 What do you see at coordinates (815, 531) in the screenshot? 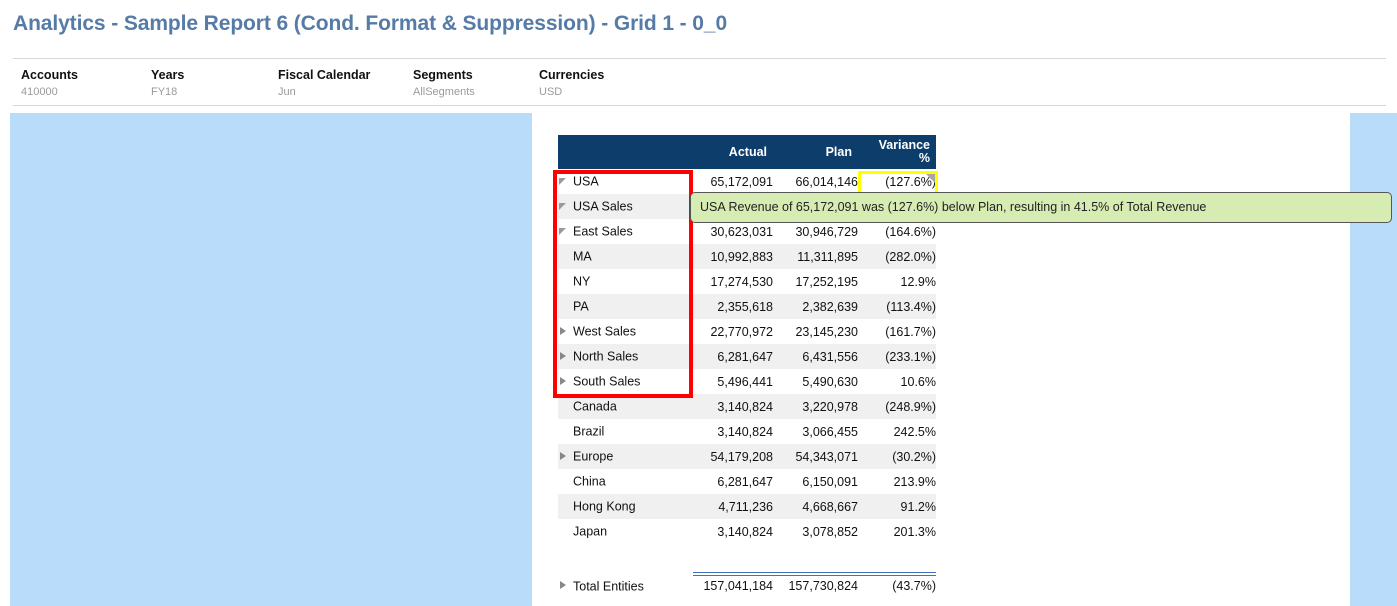
I see `cell-plan: 3,078,852` at bounding box center [815, 531].